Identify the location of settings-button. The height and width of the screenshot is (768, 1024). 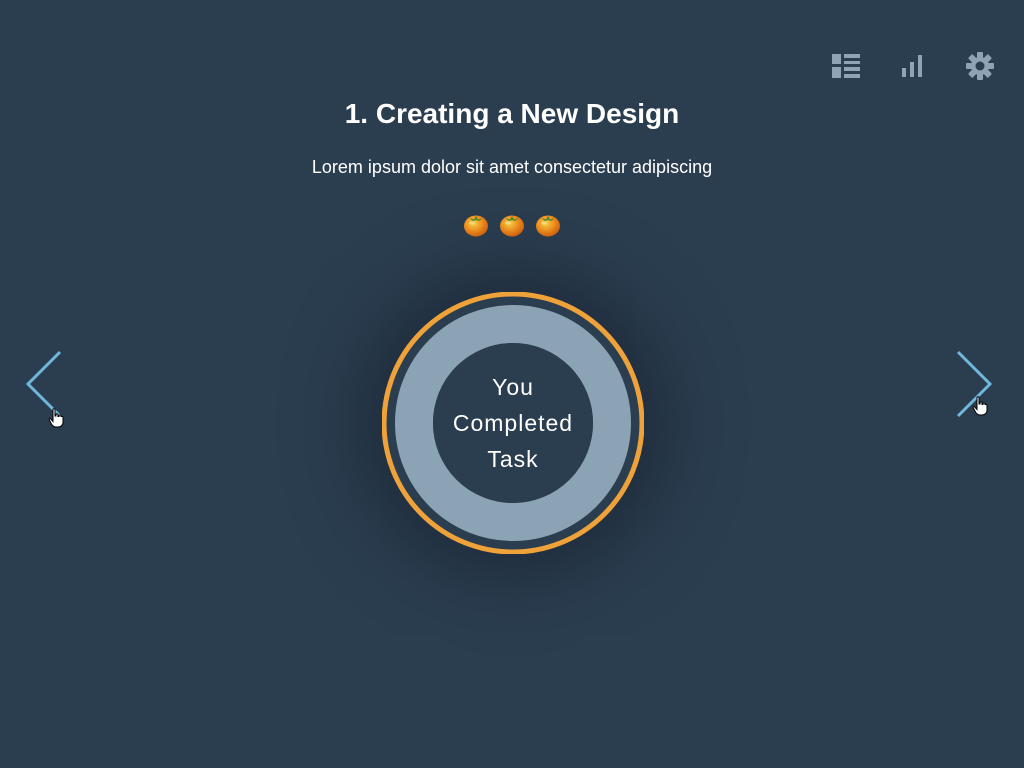
(980, 66).